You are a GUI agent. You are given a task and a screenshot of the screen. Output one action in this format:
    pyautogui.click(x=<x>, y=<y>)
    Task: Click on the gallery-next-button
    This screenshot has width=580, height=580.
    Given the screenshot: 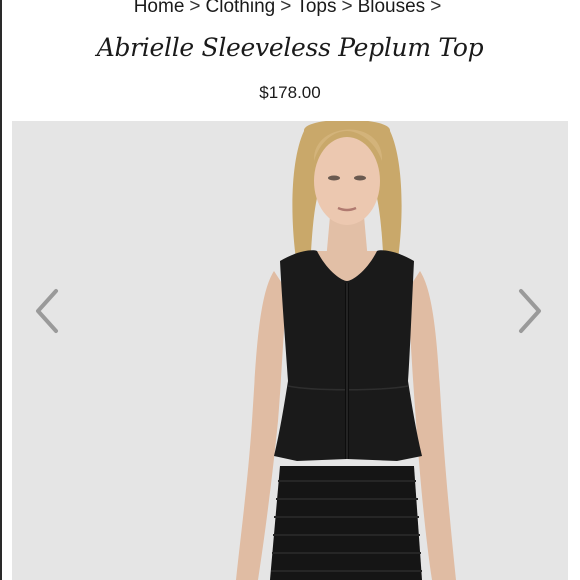 What is the action you would take?
    pyautogui.click(x=530, y=311)
    